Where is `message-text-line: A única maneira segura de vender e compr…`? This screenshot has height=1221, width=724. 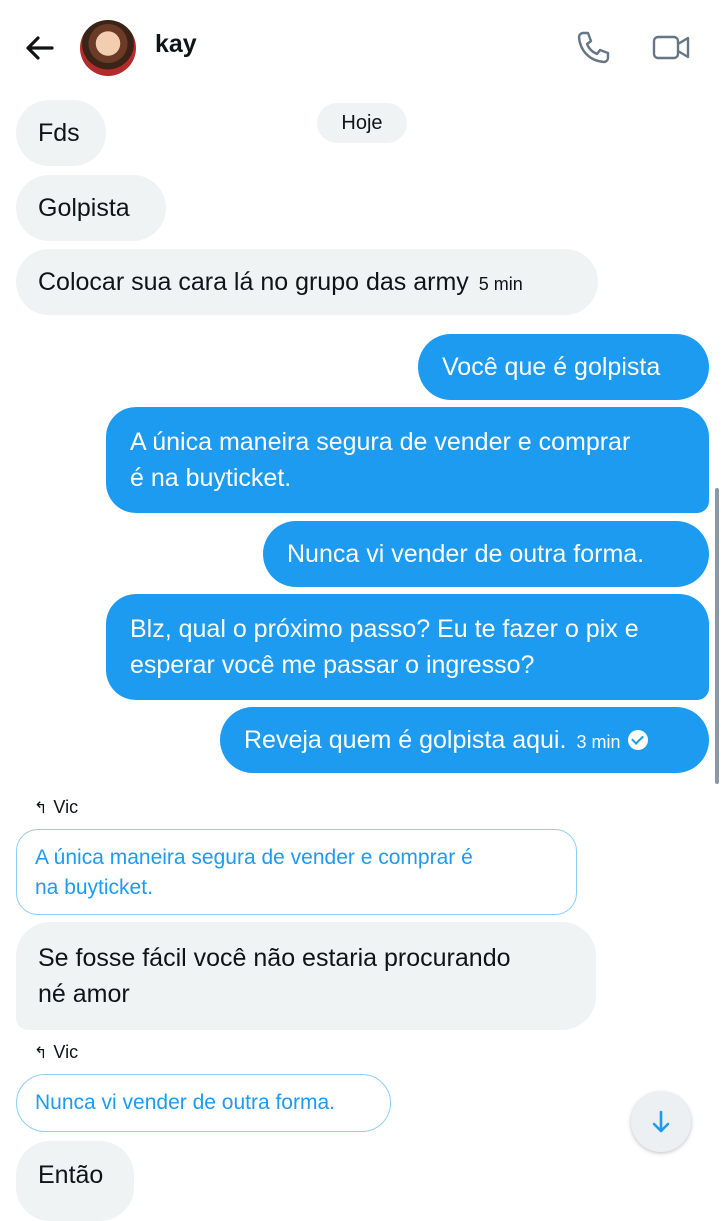
message-text-line: A única maneira segura de vender e compr… is located at coordinates (380, 442).